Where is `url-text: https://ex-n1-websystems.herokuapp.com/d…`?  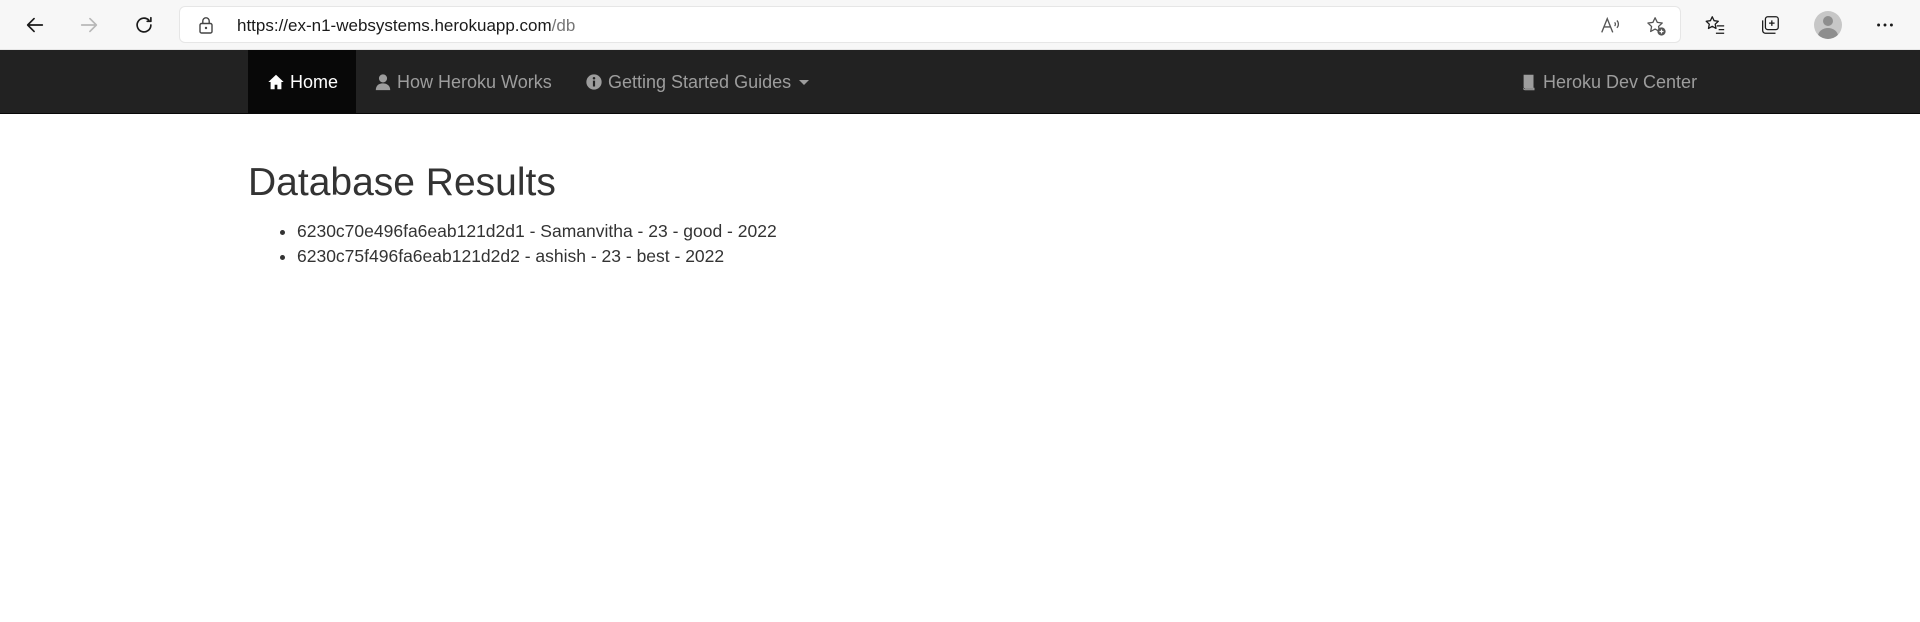 url-text: https://ex-n1-websystems.herokuapp.com/d… is located at coordinates (406, 26).